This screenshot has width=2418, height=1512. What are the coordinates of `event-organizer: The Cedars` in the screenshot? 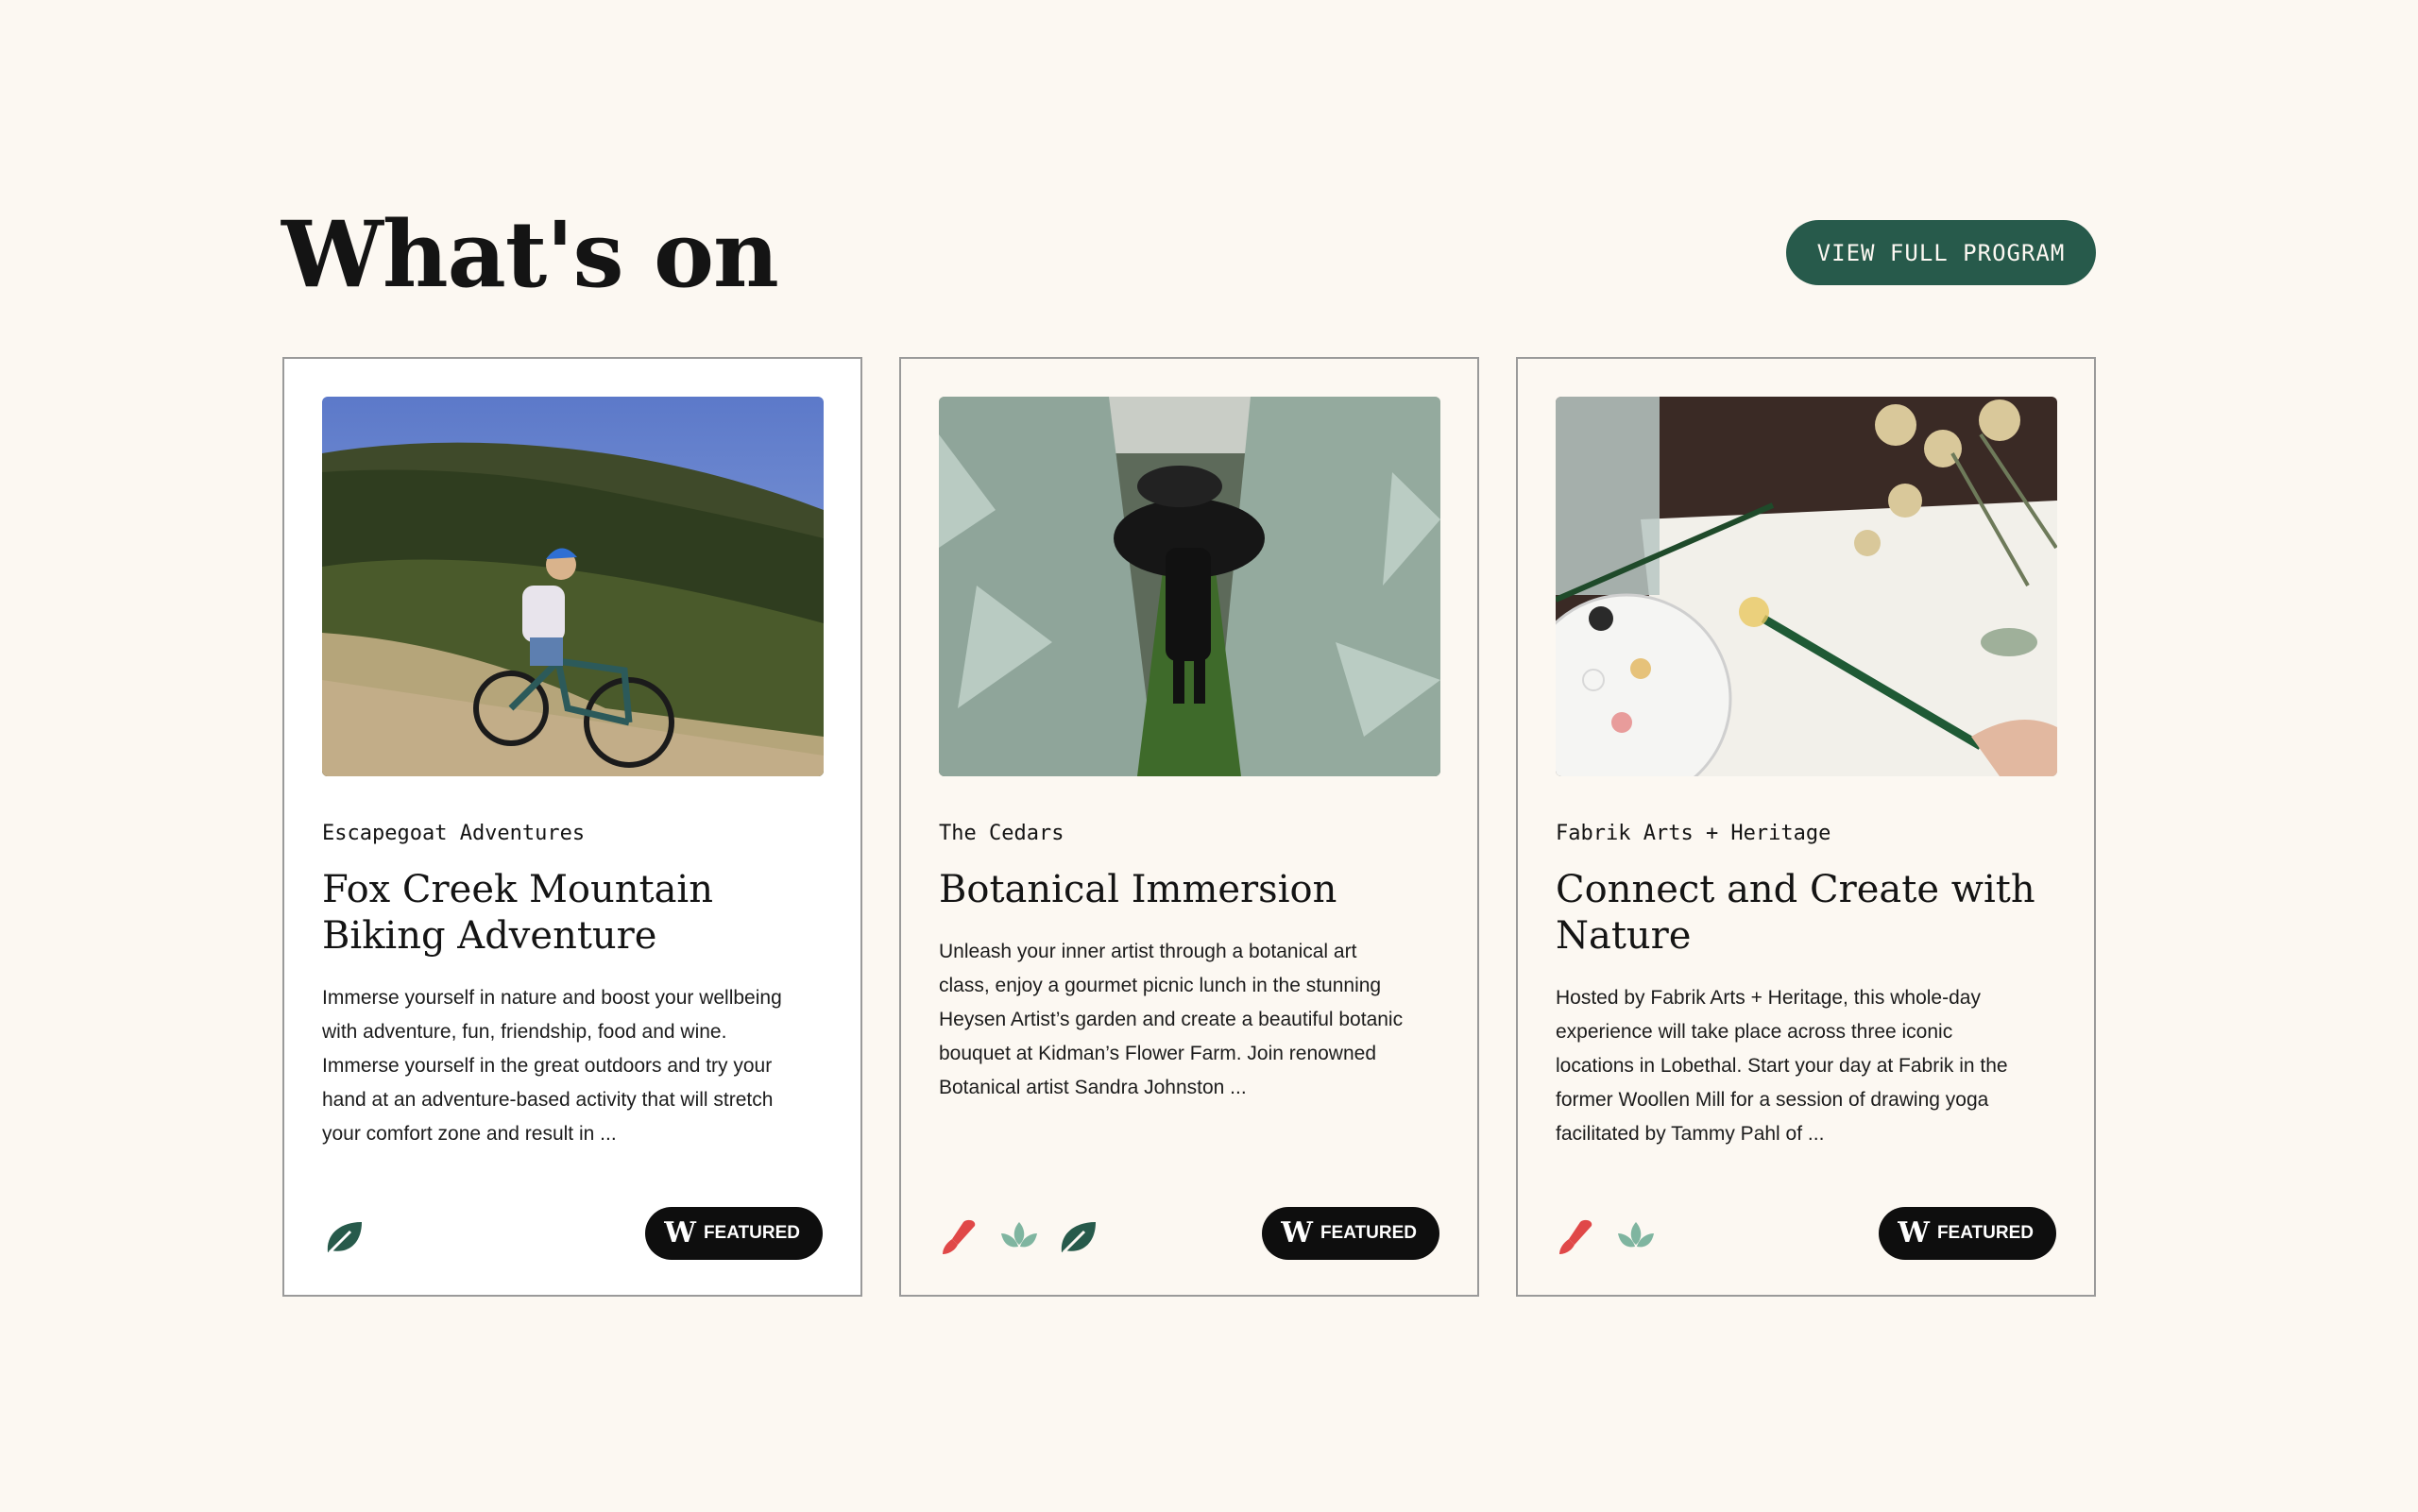 It's located at (1001, 834).